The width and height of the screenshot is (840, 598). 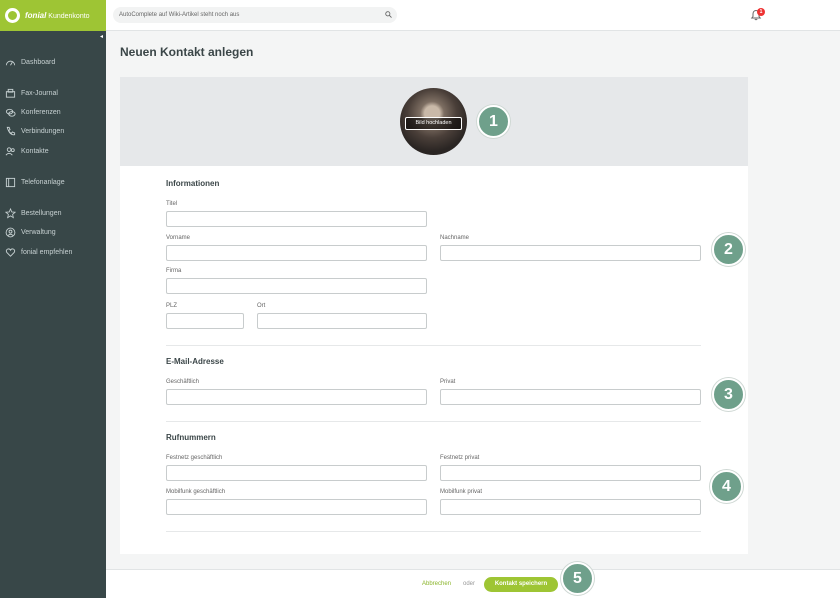 I want to click on sidebar-item-kontakte: Kontakte, so click(x=27, y=151).